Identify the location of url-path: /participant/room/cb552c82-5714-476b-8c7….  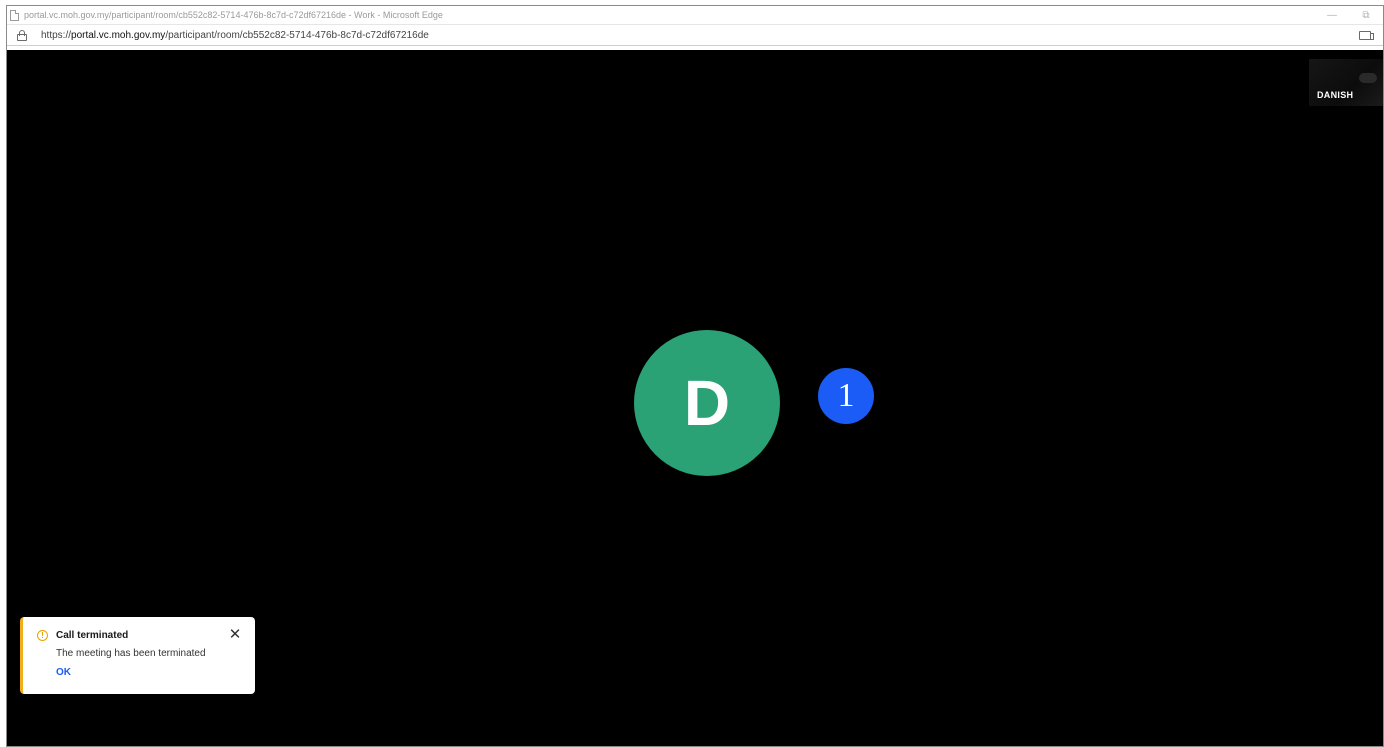
(297, 35).